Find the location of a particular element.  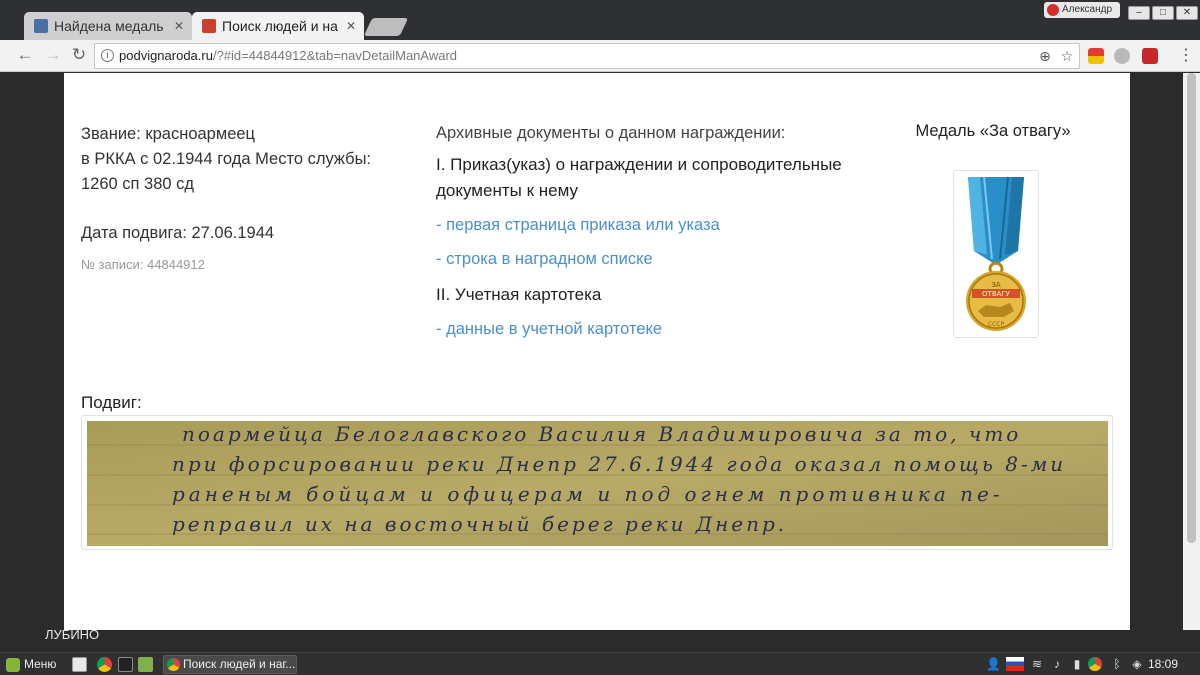

page-scrollbar is located at coordinates (1191, 351).